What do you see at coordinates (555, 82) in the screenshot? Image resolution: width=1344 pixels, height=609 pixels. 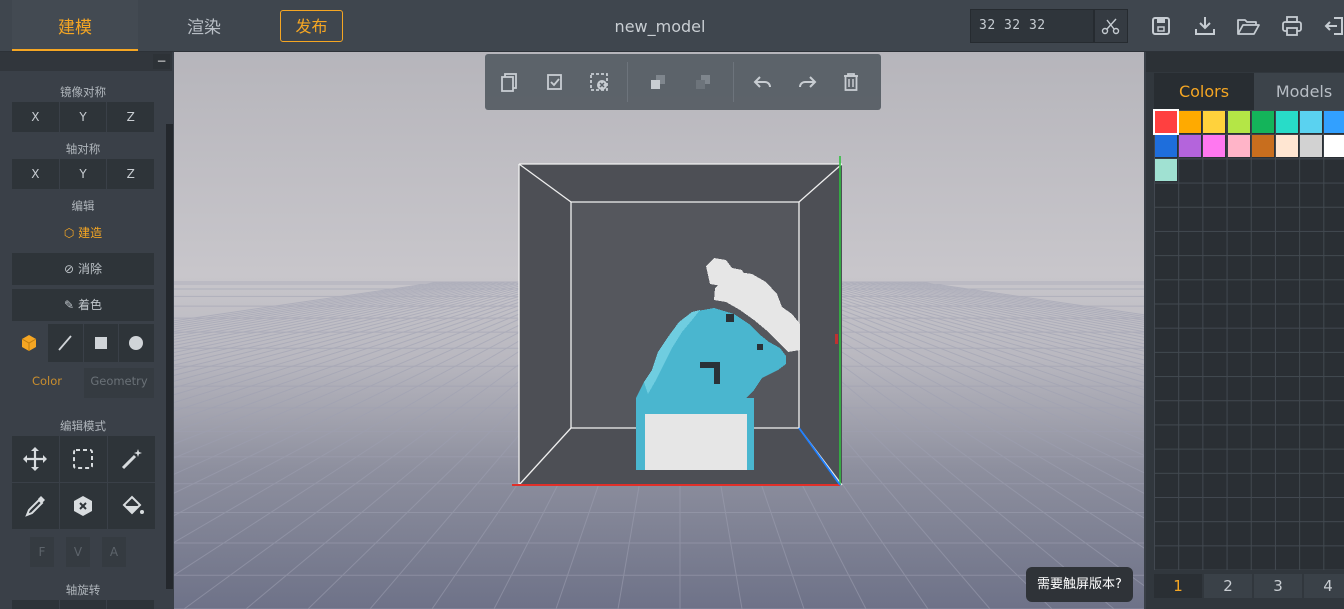 I see `paste-check-icon` at bounding box center [555, 82].